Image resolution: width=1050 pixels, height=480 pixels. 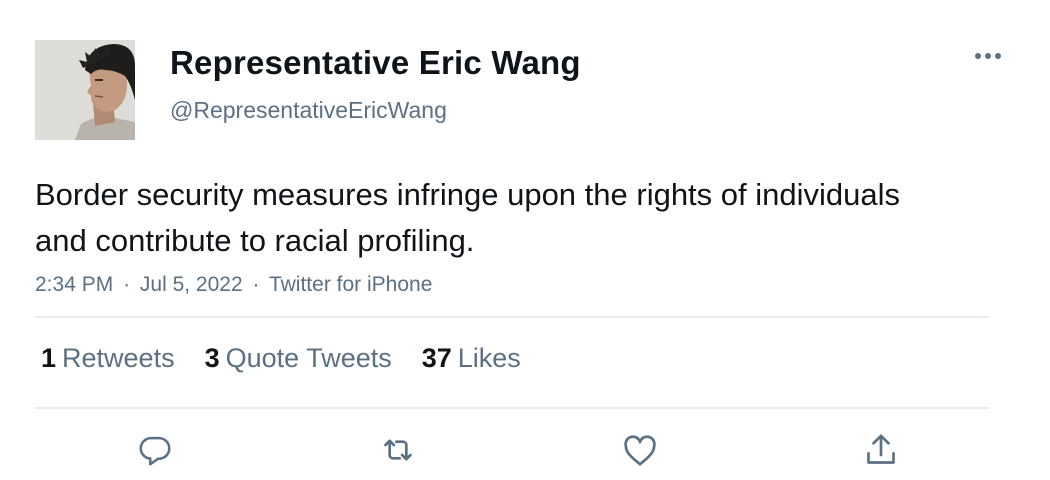 I want to click on tweet-date: Jul 5, 2022, so click(x=191, y=284).